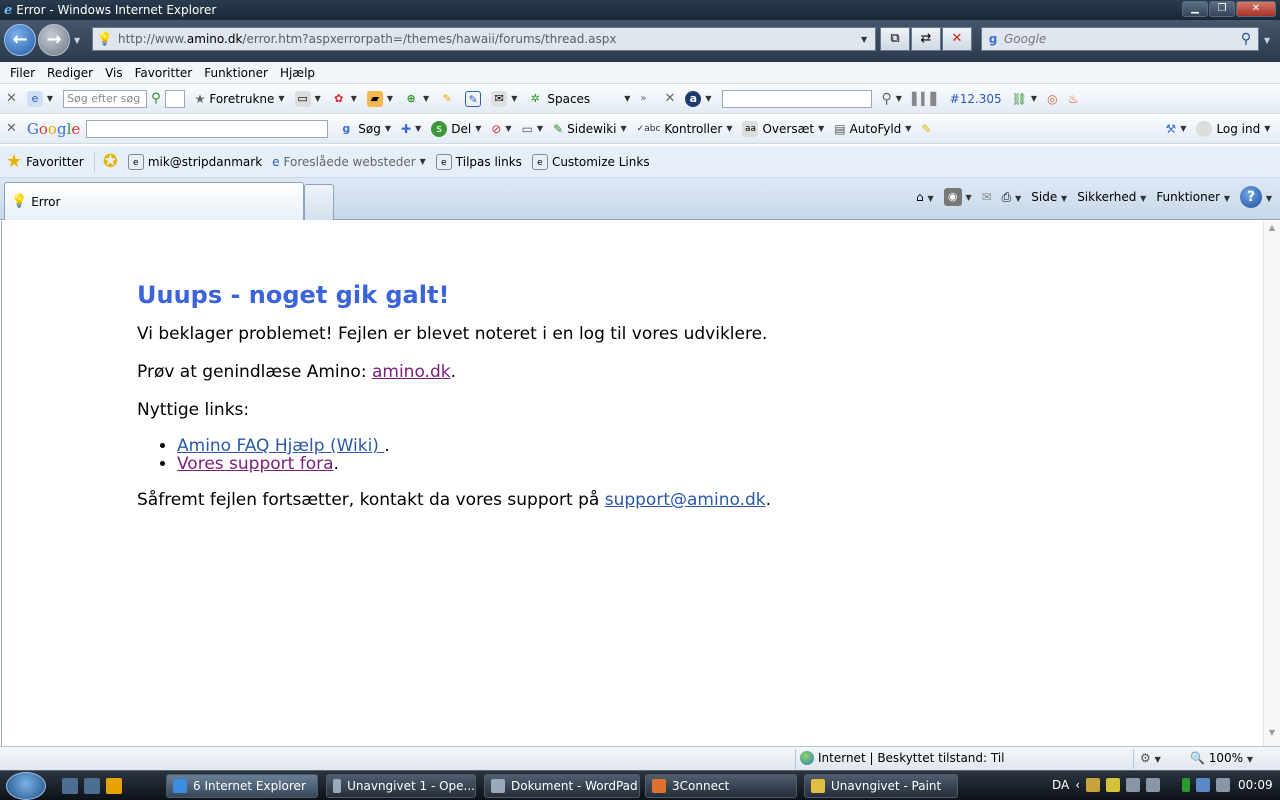 The image size is (1280, 800). I want to click on taskbar-button-wordpad: Dokument - WordPad, so click(562, 786).